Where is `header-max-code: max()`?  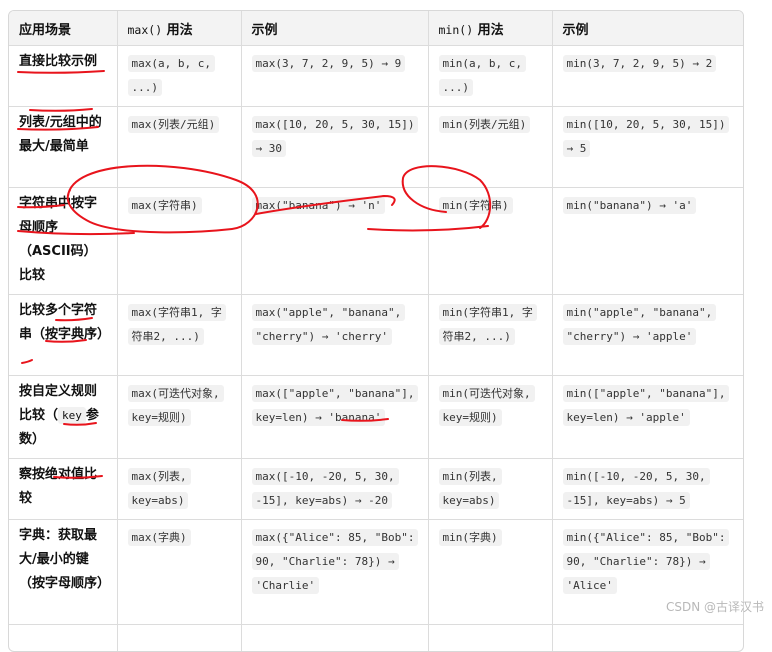
header-max-code: max() is located at coordinates (145, 30).